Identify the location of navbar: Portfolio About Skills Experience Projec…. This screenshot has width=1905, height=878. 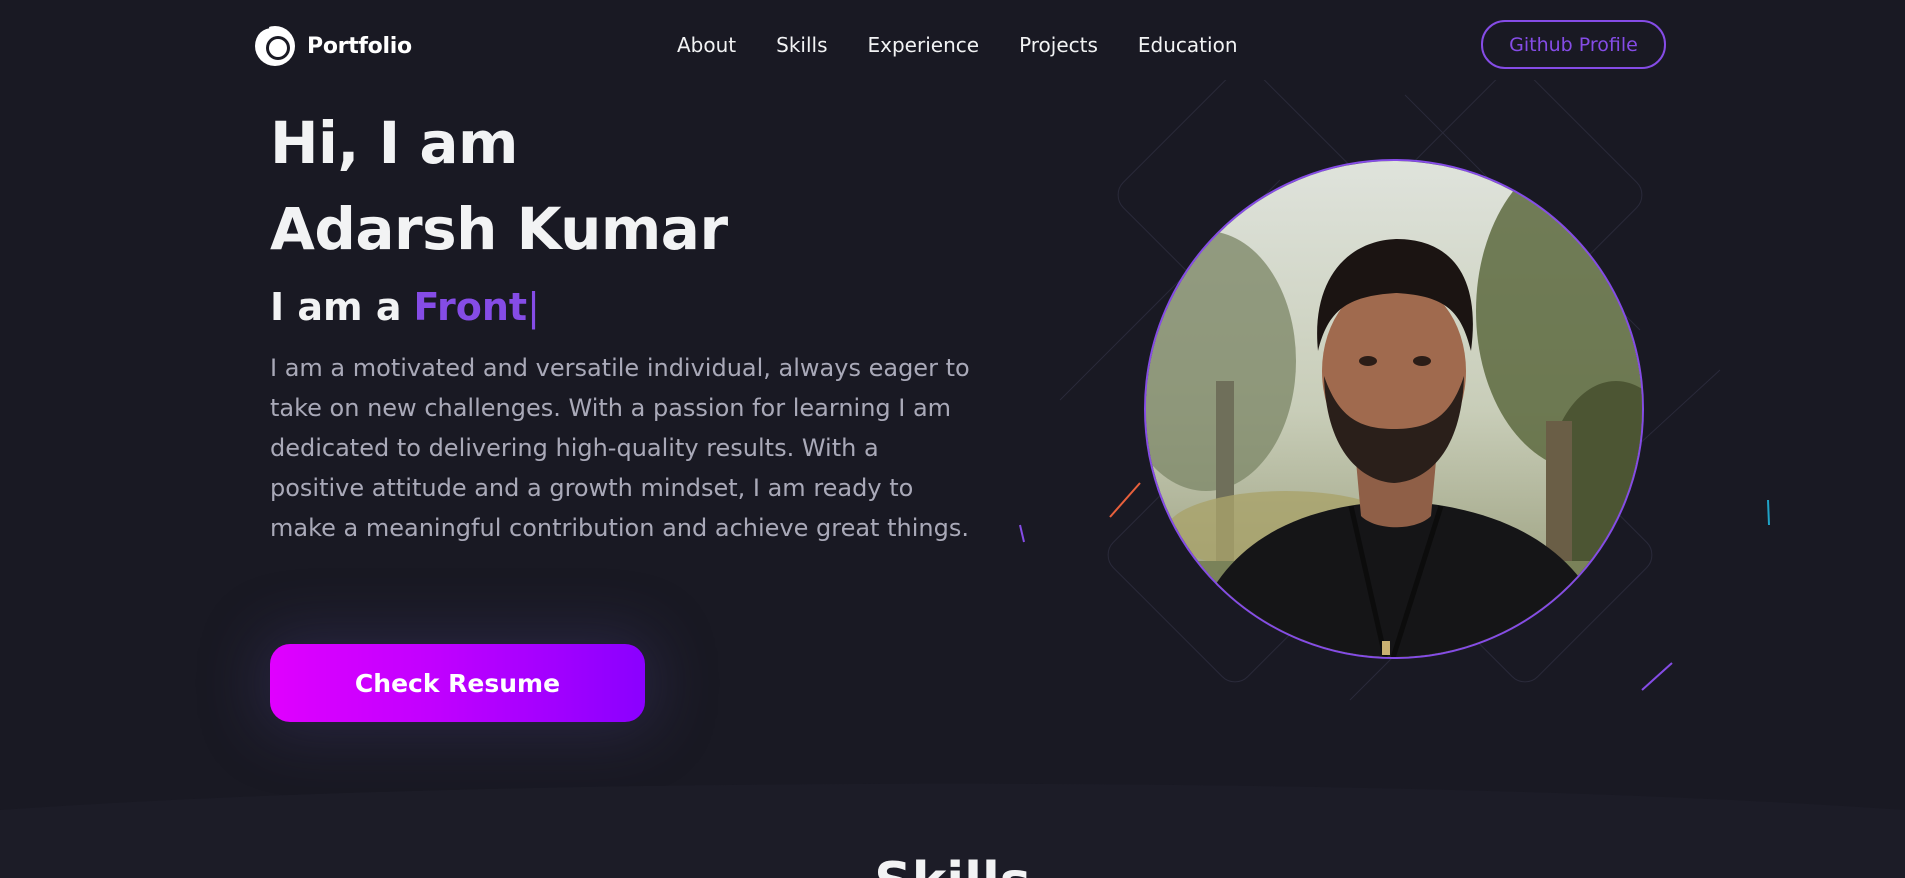
(952, 46).